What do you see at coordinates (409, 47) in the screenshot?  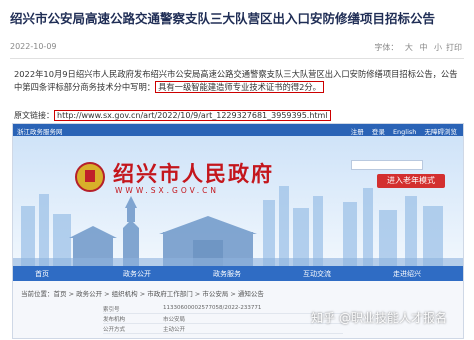 I see `font-size-large-link: 大` at bounding box center [409, 47].